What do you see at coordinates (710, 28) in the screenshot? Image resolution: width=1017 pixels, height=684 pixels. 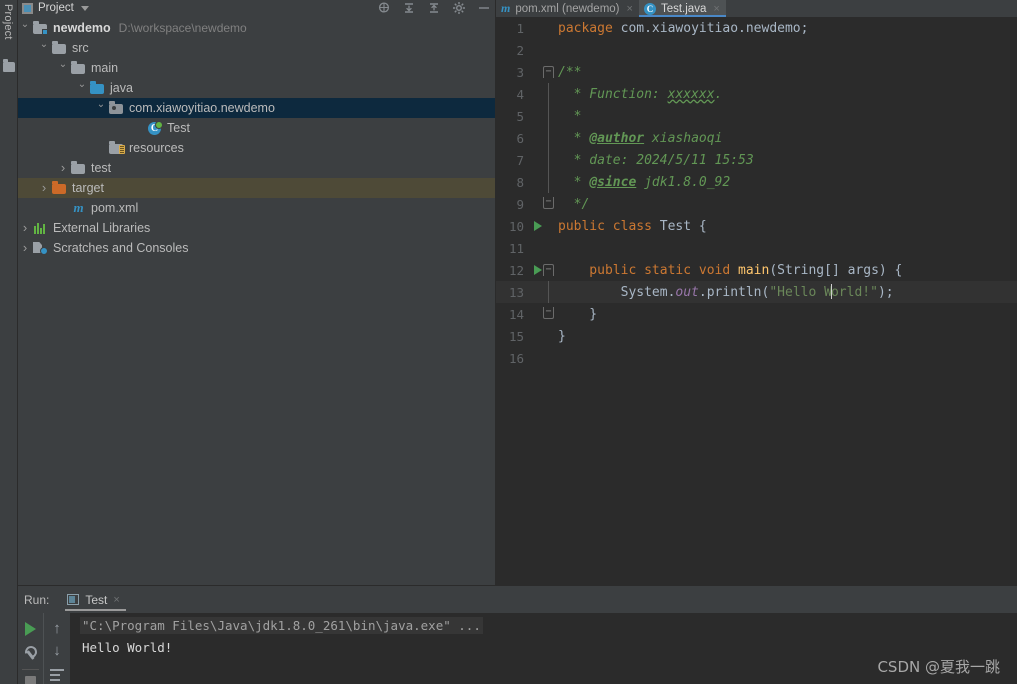 I see `code-rest: com.xiawoyitiao.newdemo;` at bounding box center [710, 28].